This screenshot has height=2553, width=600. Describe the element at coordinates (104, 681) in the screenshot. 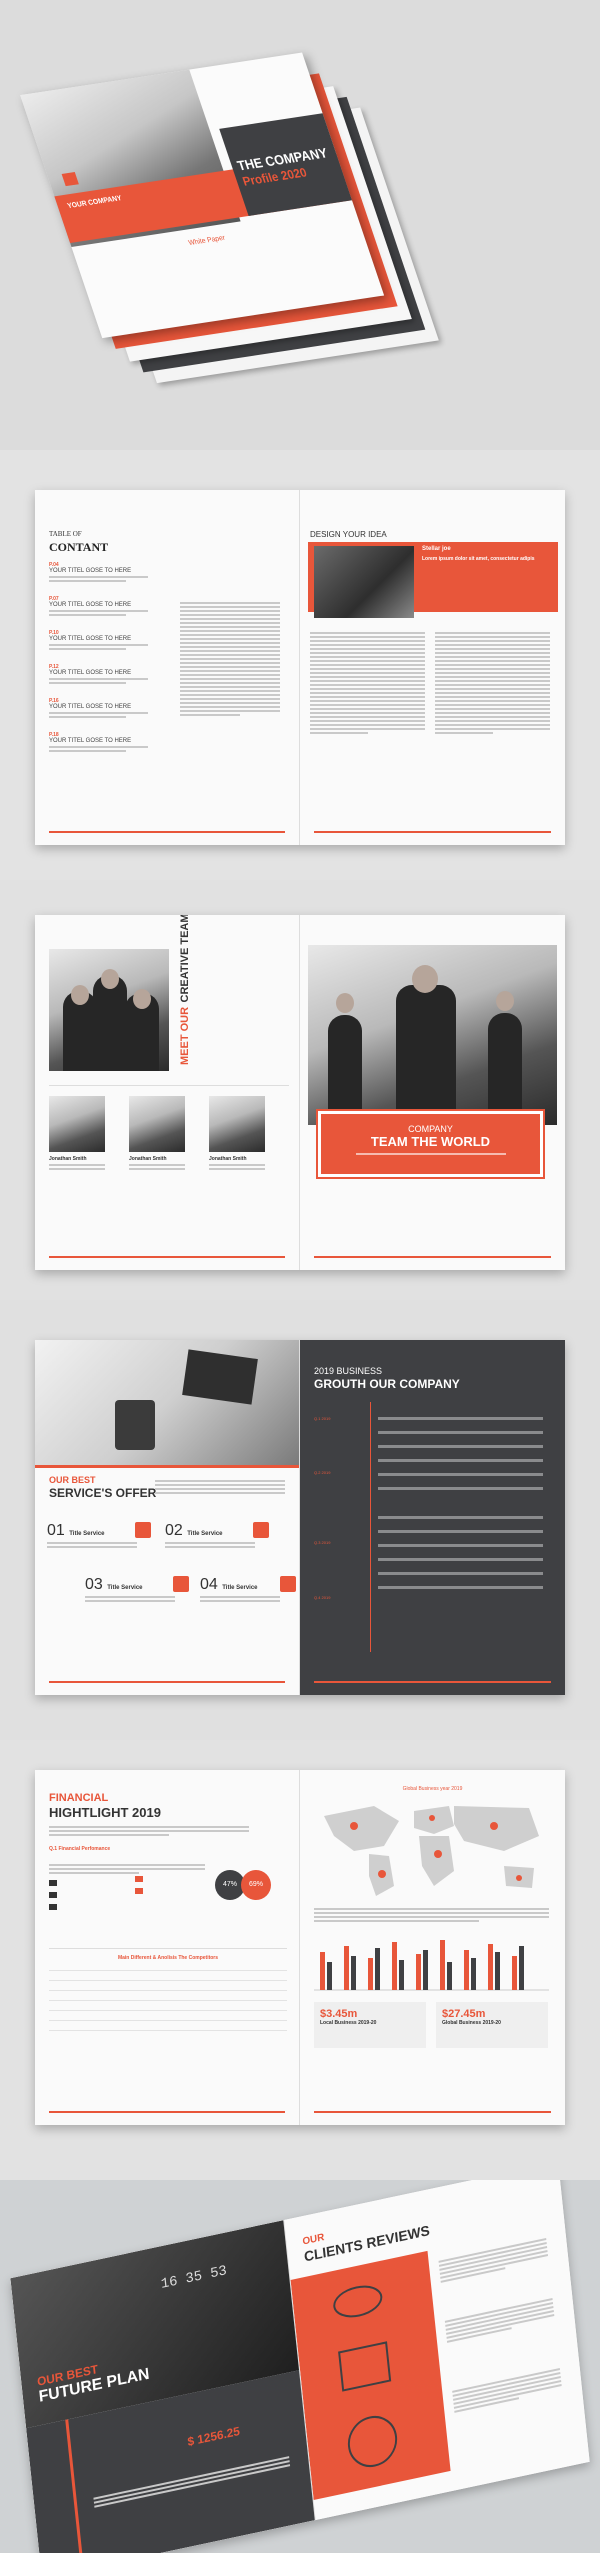

I see `toc-item: P.12 YOUR TITEL GOSE TO HERE` at that location.